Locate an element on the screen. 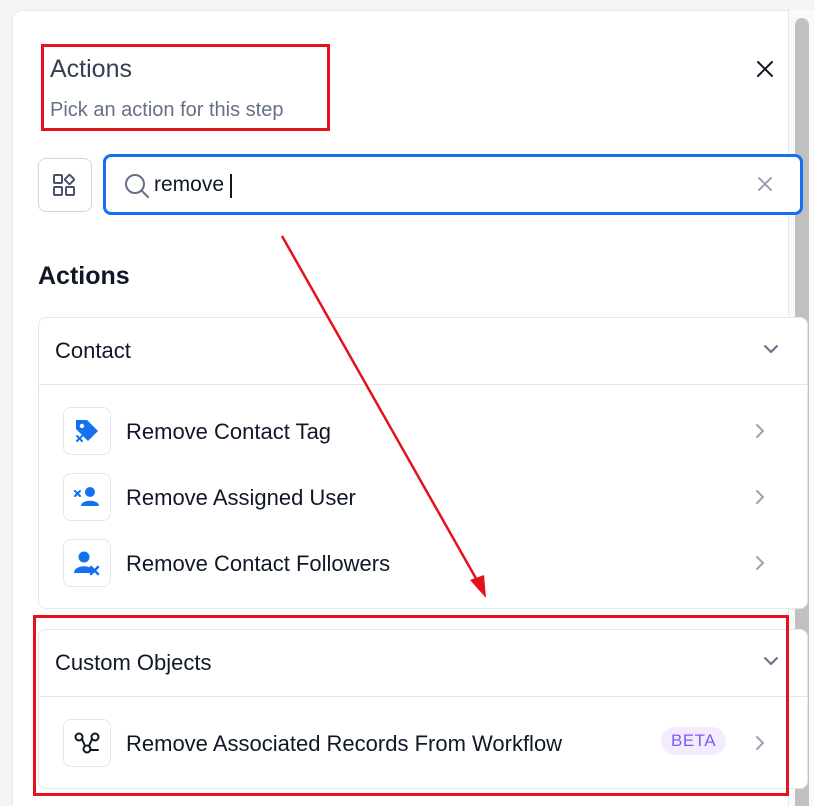  grid-shapes-icon is located at coordinates (64, 184).